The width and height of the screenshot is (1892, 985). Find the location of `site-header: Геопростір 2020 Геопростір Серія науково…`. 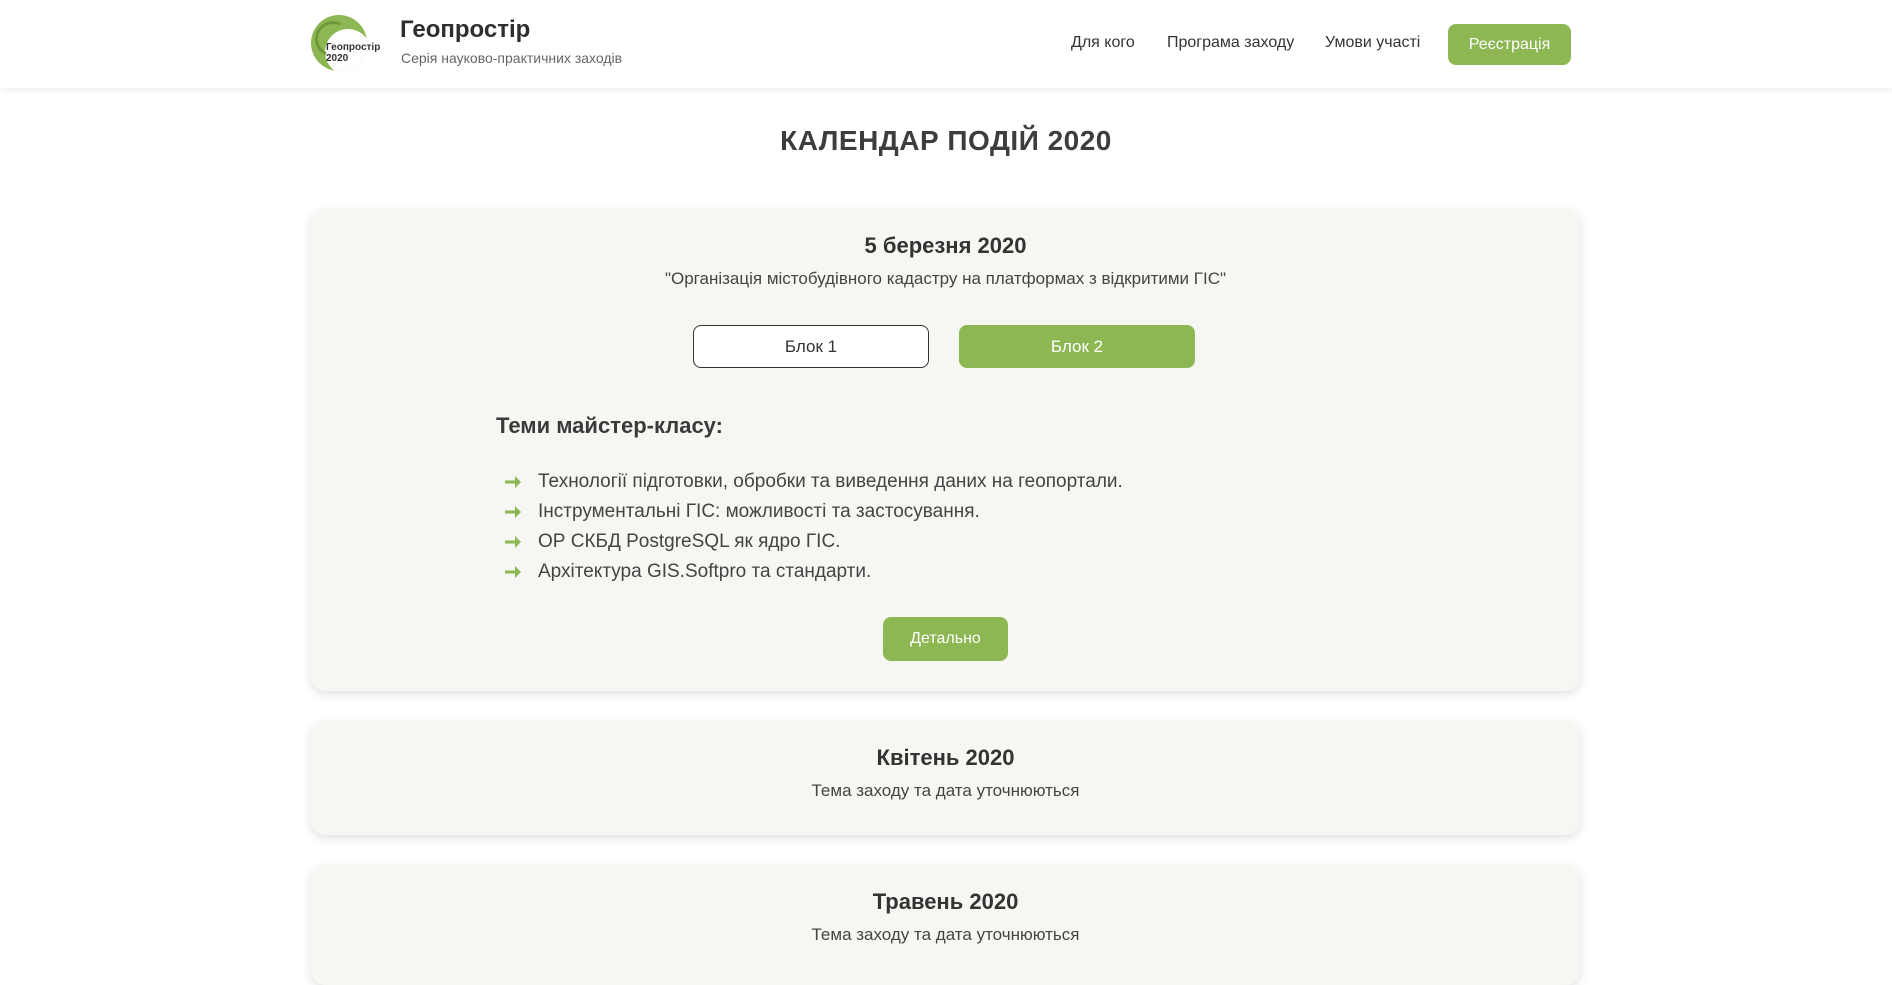

site-header: Геопростір 2020 Геопростір Серія науково… is located at coordinates (946, 44).